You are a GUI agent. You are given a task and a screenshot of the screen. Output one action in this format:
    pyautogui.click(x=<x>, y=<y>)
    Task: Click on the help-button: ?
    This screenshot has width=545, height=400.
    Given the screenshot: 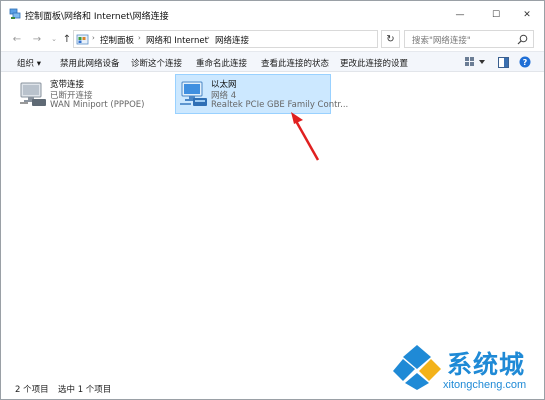 What is the action you would take?
    pyautogui.click(x=525, y=62)
    